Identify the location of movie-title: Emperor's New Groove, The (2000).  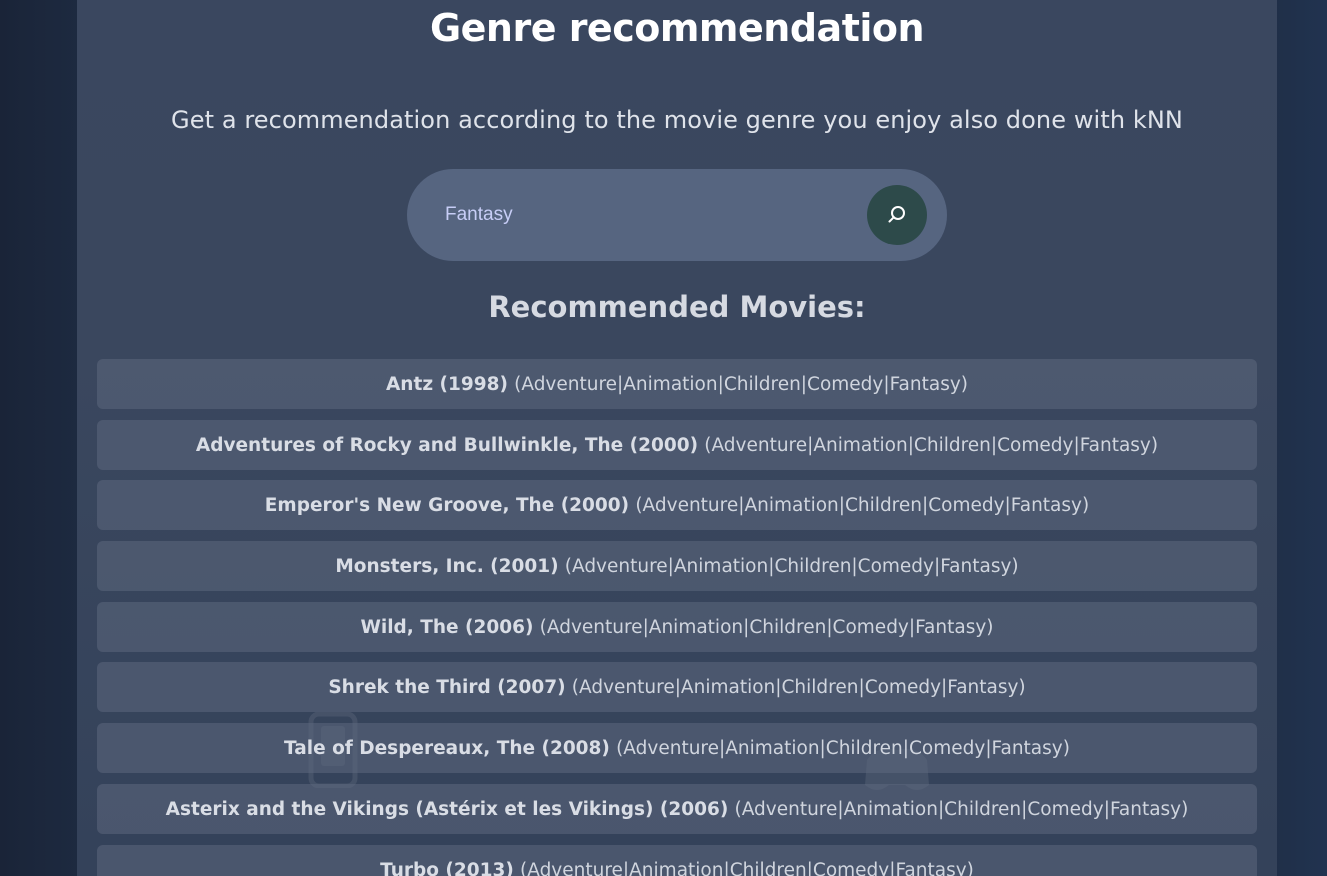
(447, 506).